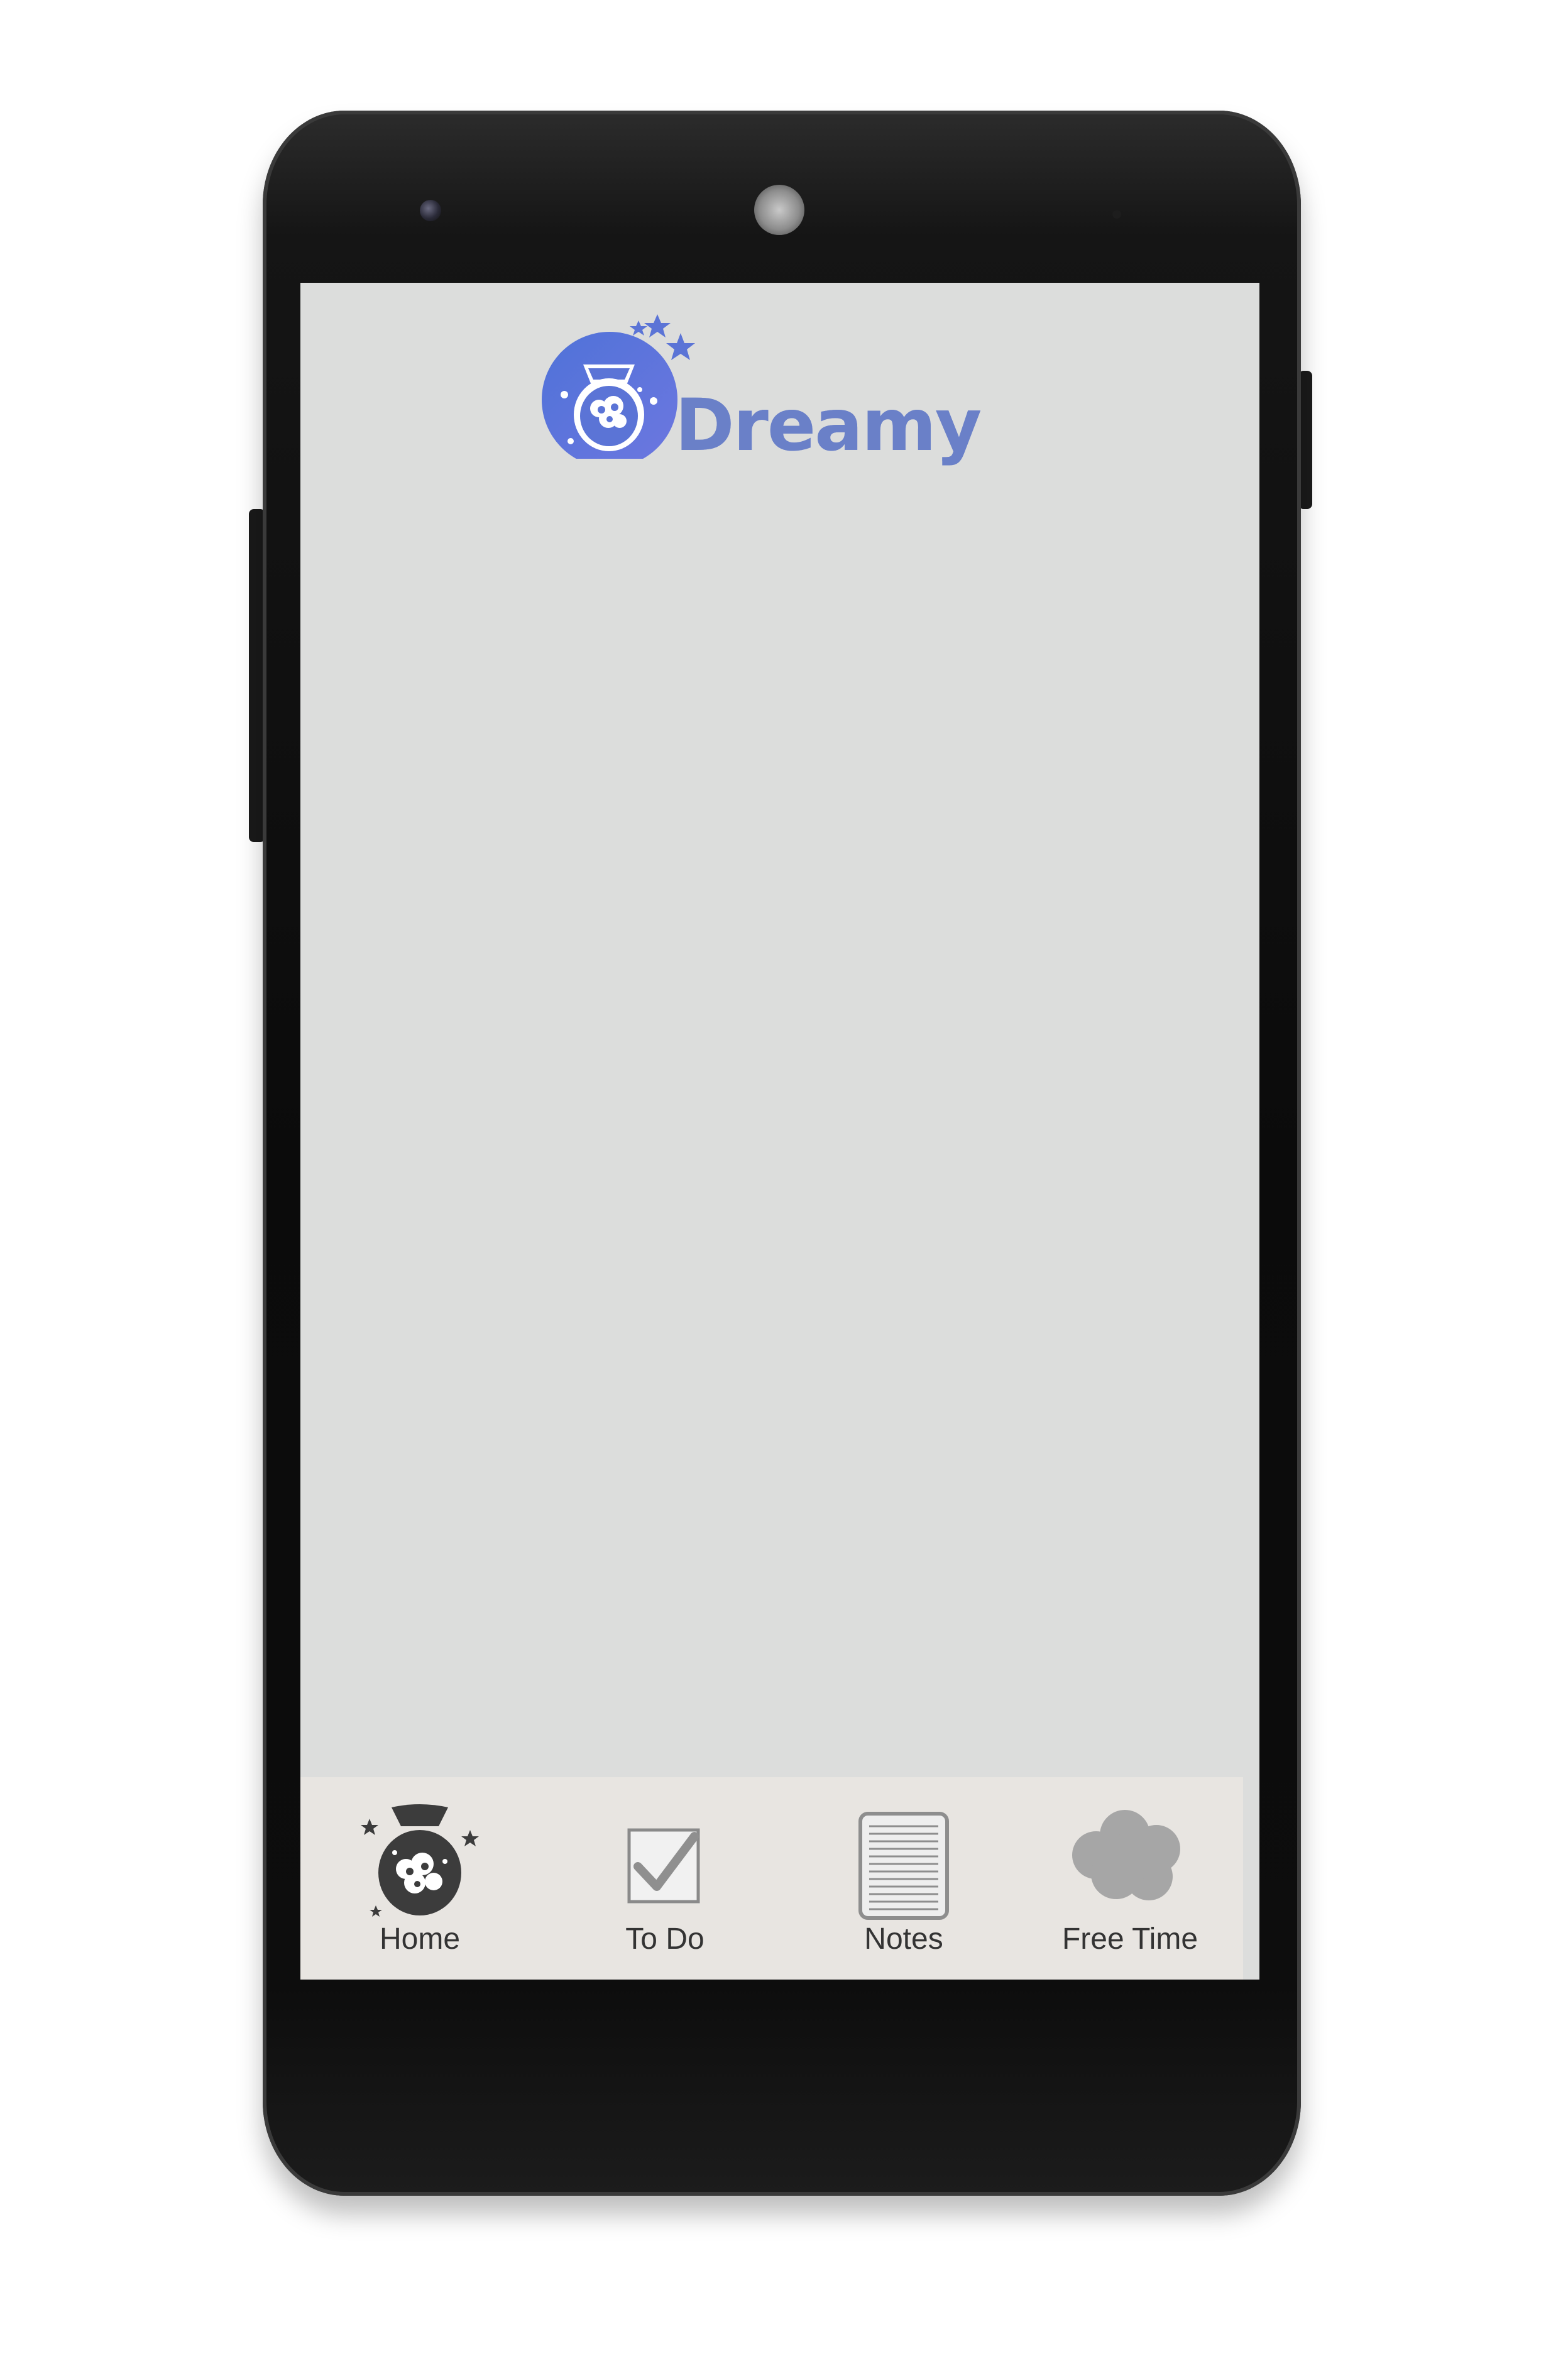  What do you see at coordinates (430, 211) in the screenshot?
I see `front-camera` at bounding box center [430, 211].